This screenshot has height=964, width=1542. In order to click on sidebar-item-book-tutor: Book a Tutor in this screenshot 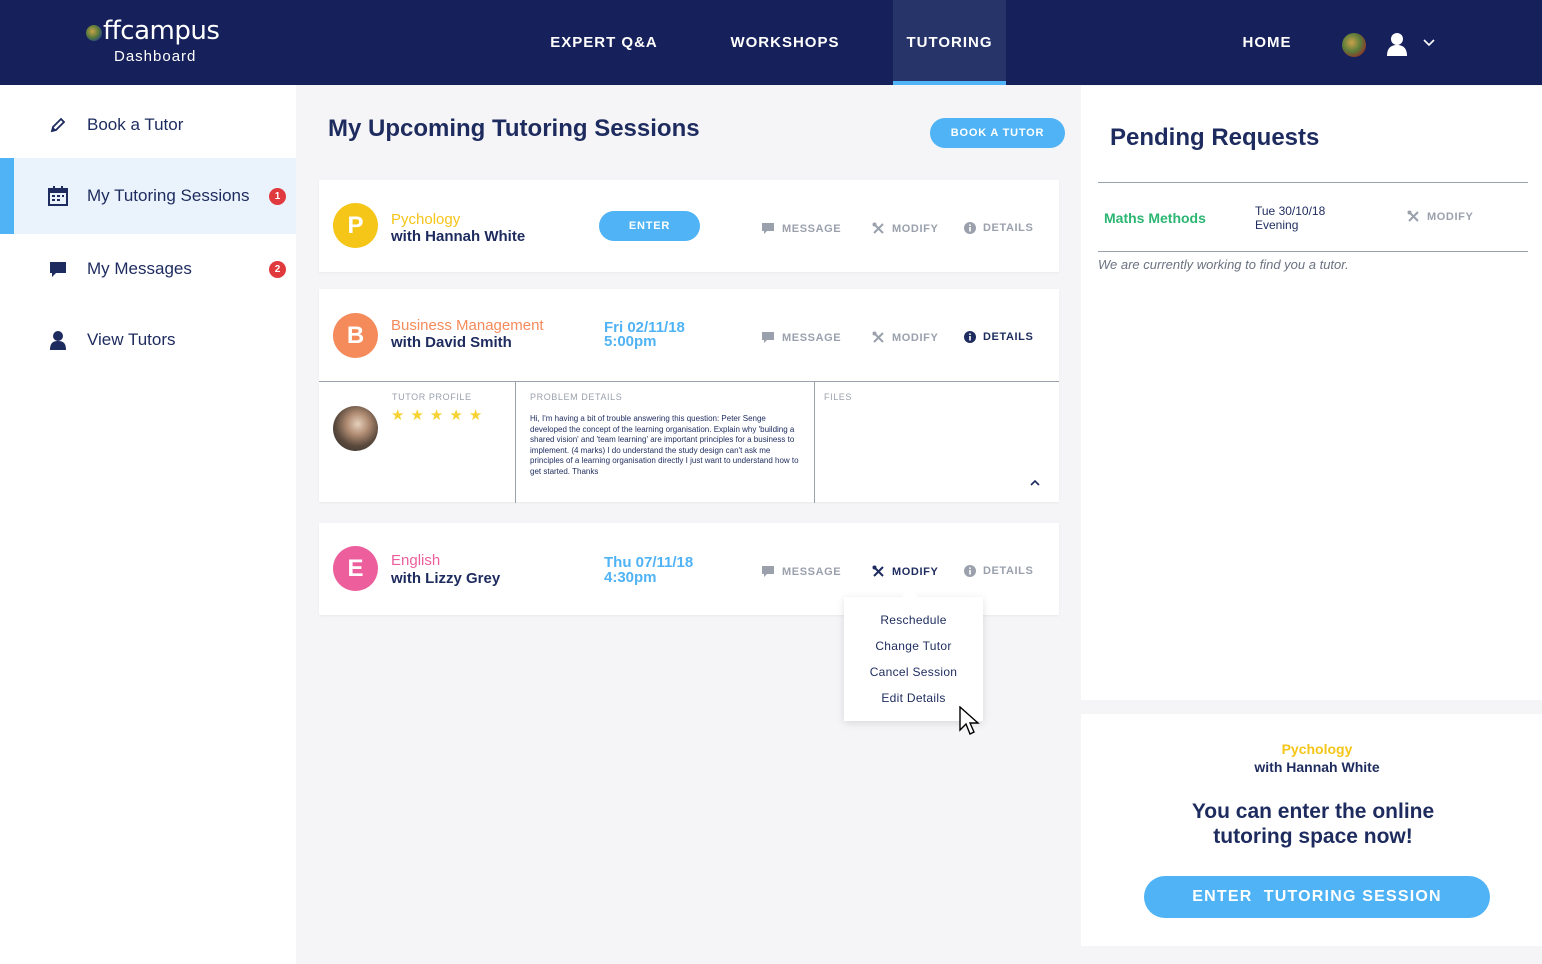, I will do `click(148, 125)`.